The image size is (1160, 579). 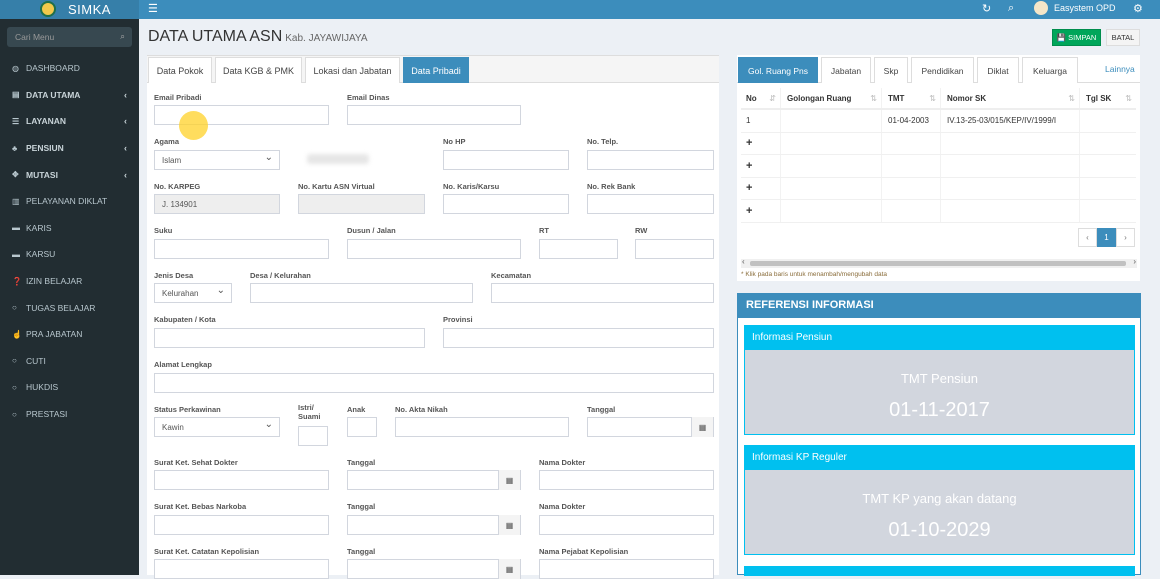 What do you see at coordinates (743, 261) in the screenshot?
I see `scroll-left-icon: ‹` at bounding box center [743, 261].